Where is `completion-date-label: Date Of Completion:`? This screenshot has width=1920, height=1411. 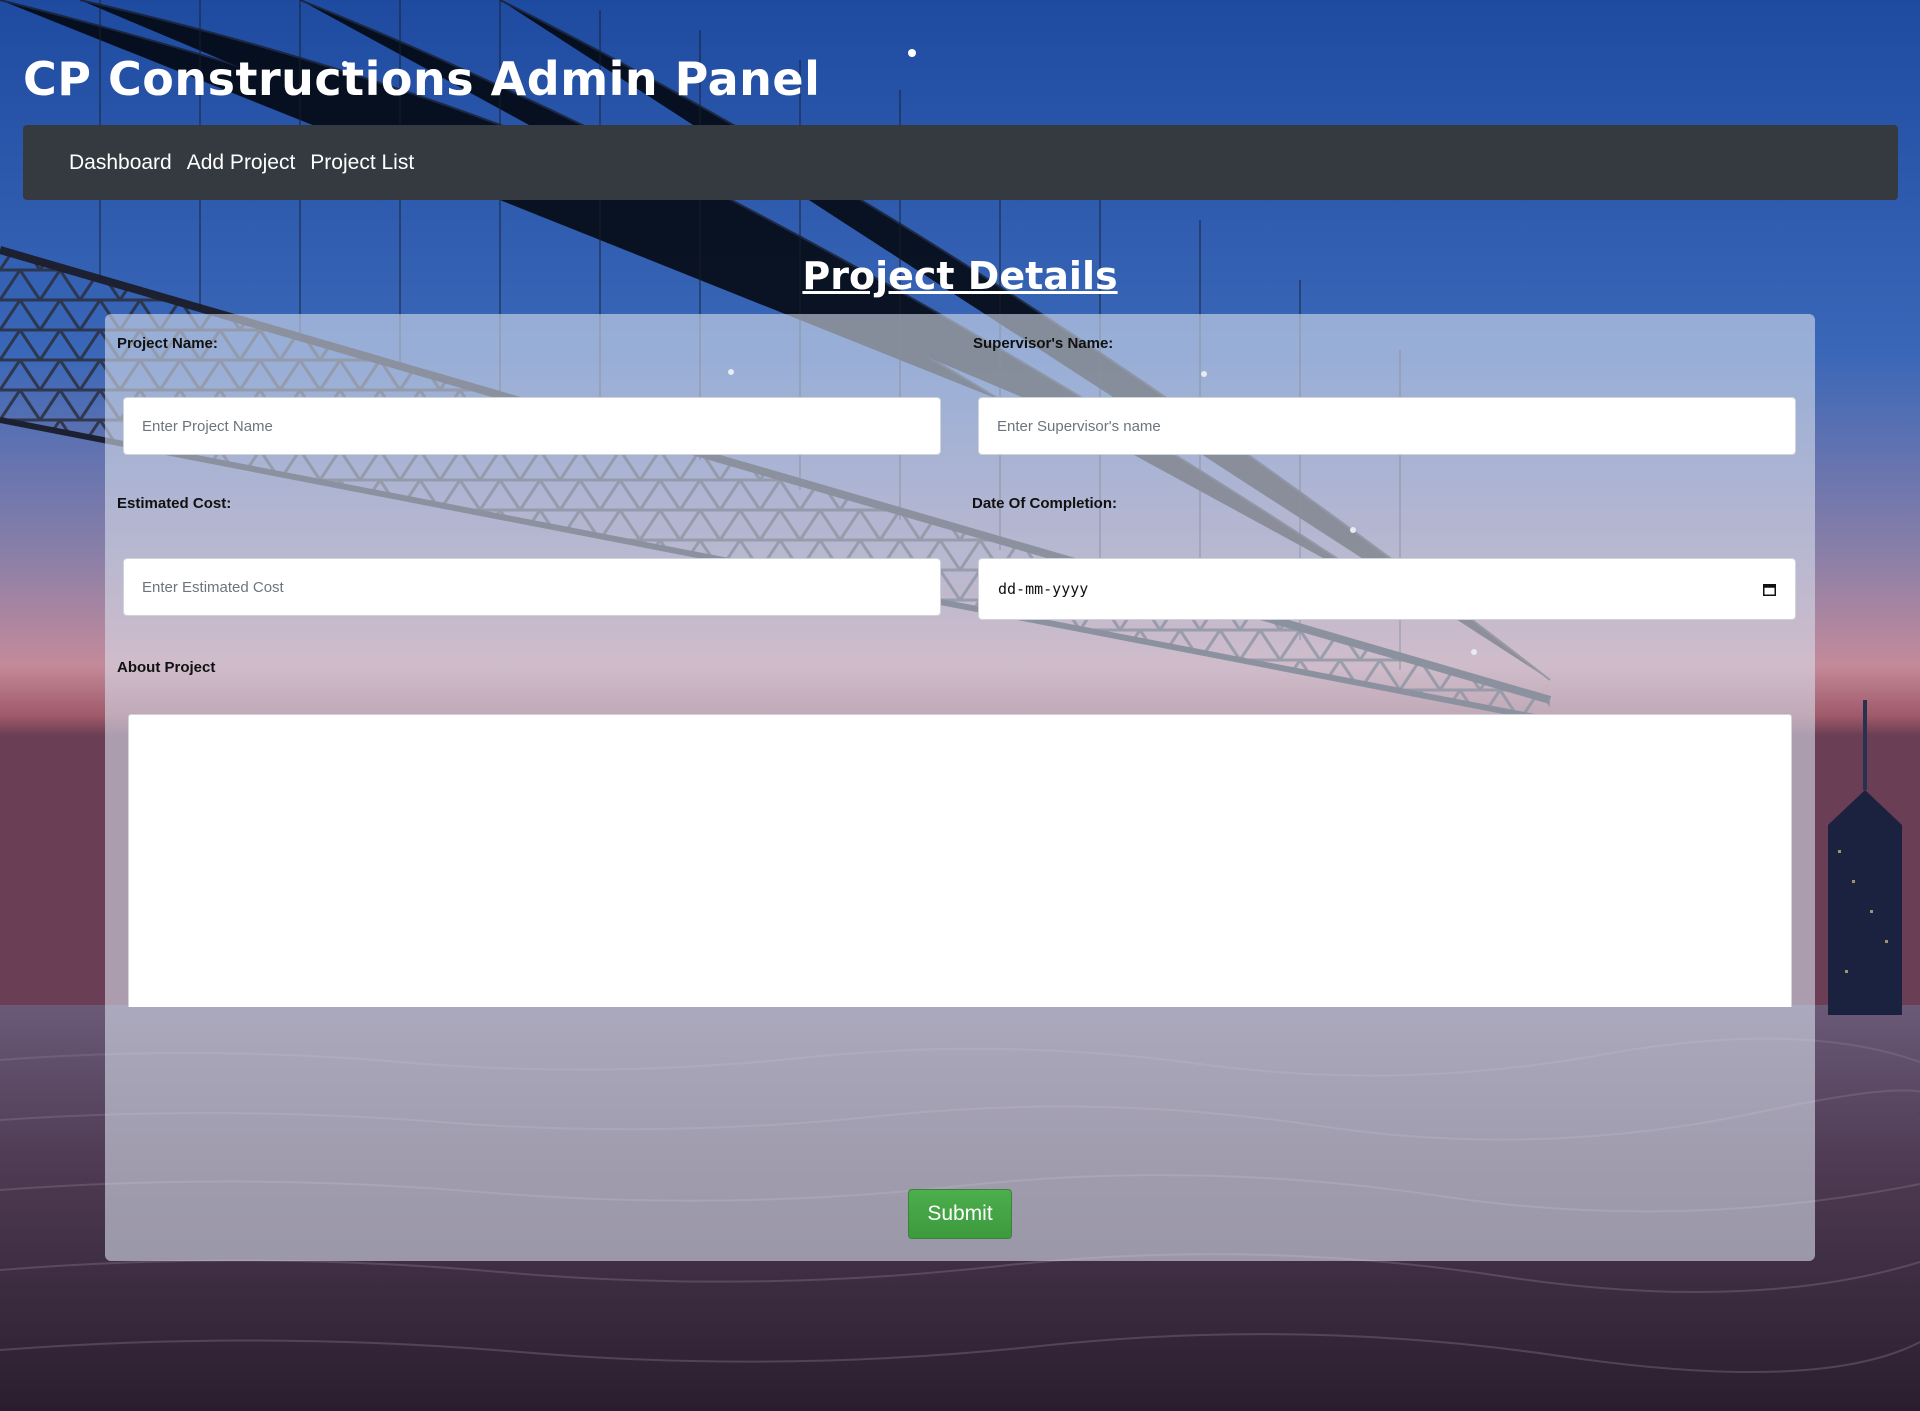 completion-date-label: Date Of Completion: is located at coordinates (1044, 503).